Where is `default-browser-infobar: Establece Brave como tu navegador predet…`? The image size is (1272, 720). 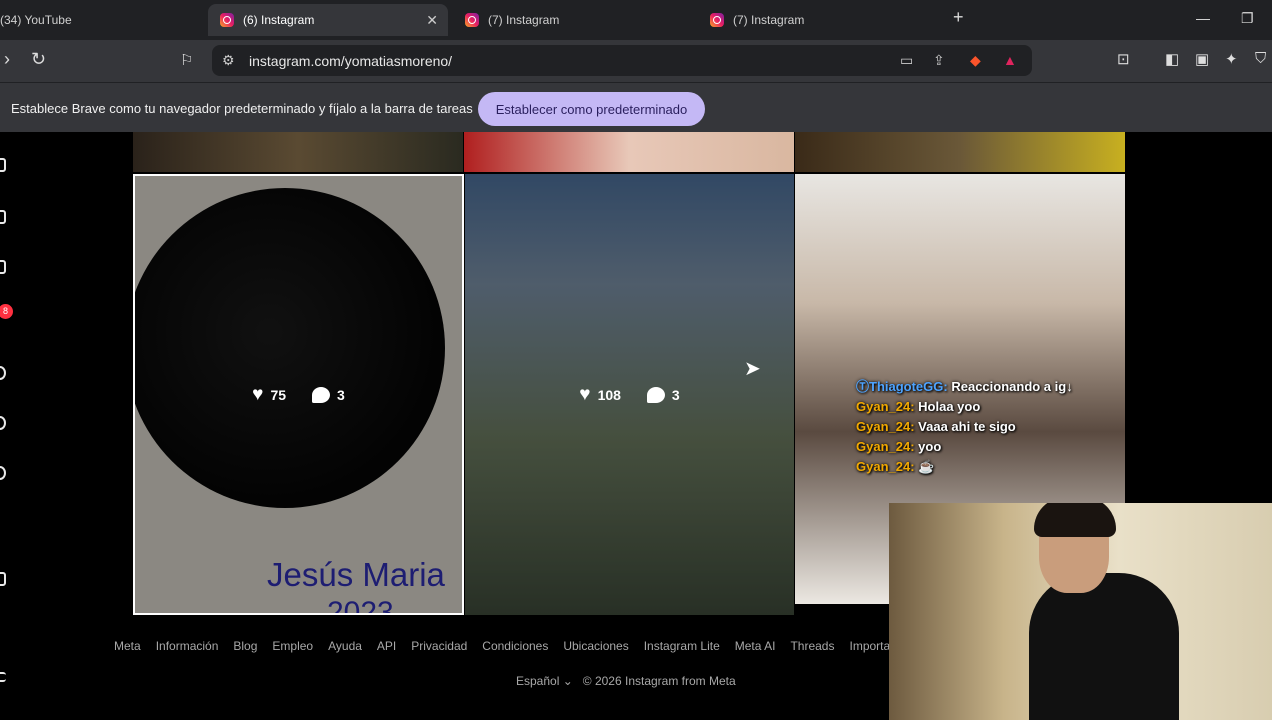
default-browser-infobar: Establece Brave como tu navegador predet… is located at coordinates (636, 107).